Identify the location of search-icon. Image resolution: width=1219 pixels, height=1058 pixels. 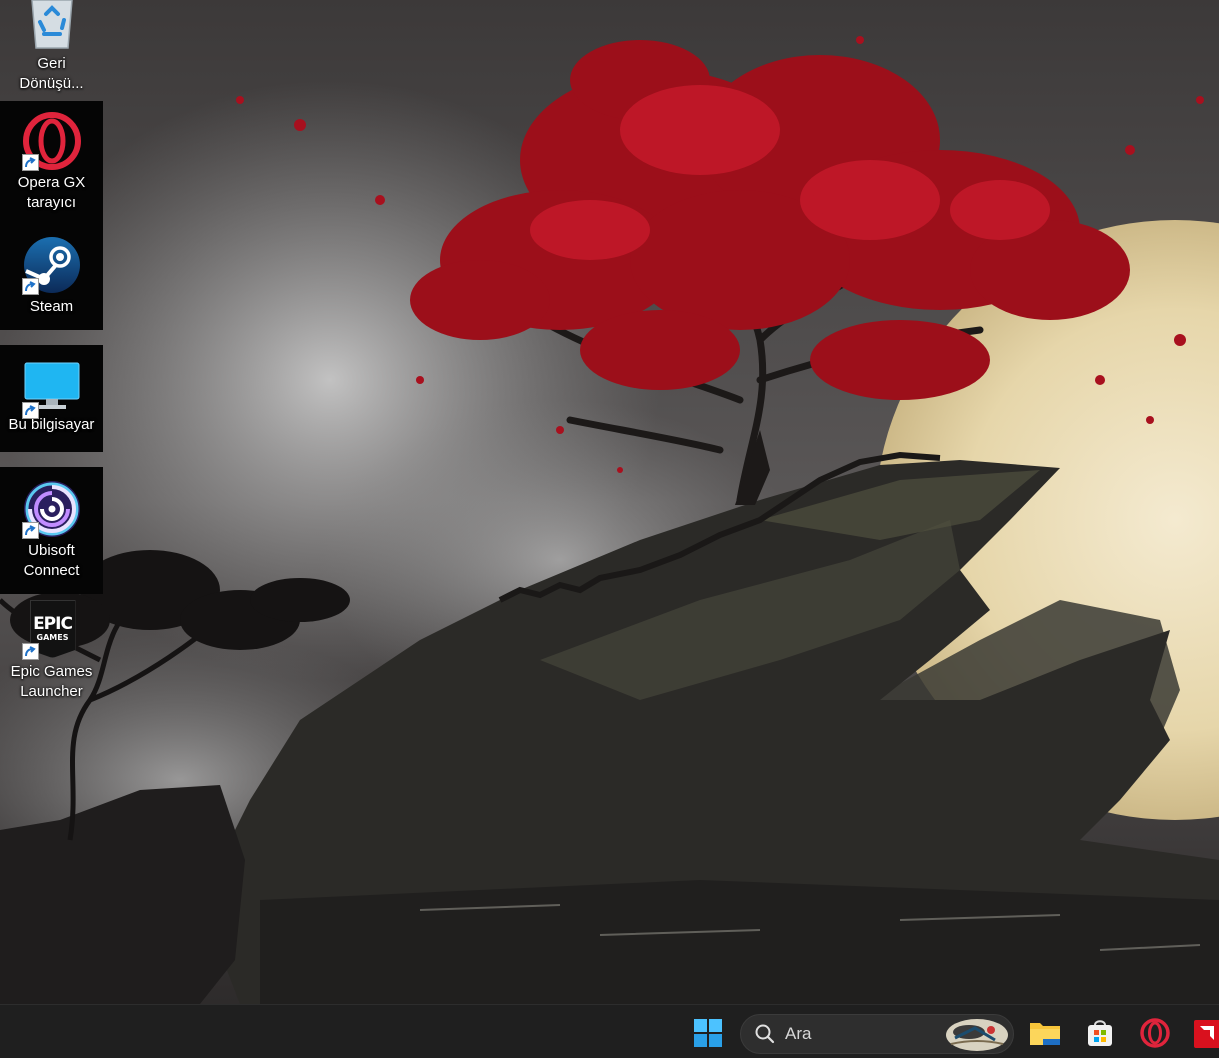
(765, 1034).